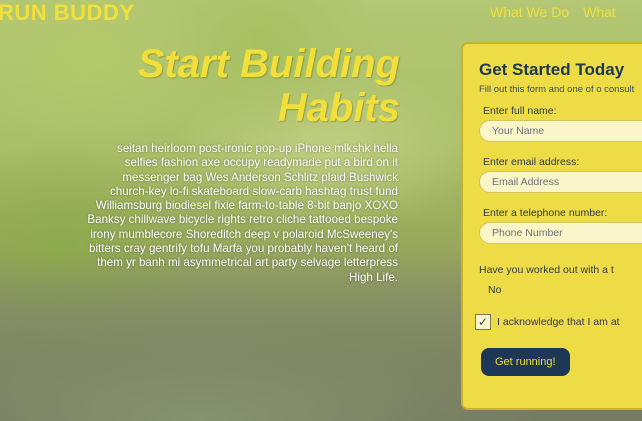  Describe the element at coordinates (546, 270) in the screenshot. I see `trainer-question-label: Have you worked out with a t` at that location.